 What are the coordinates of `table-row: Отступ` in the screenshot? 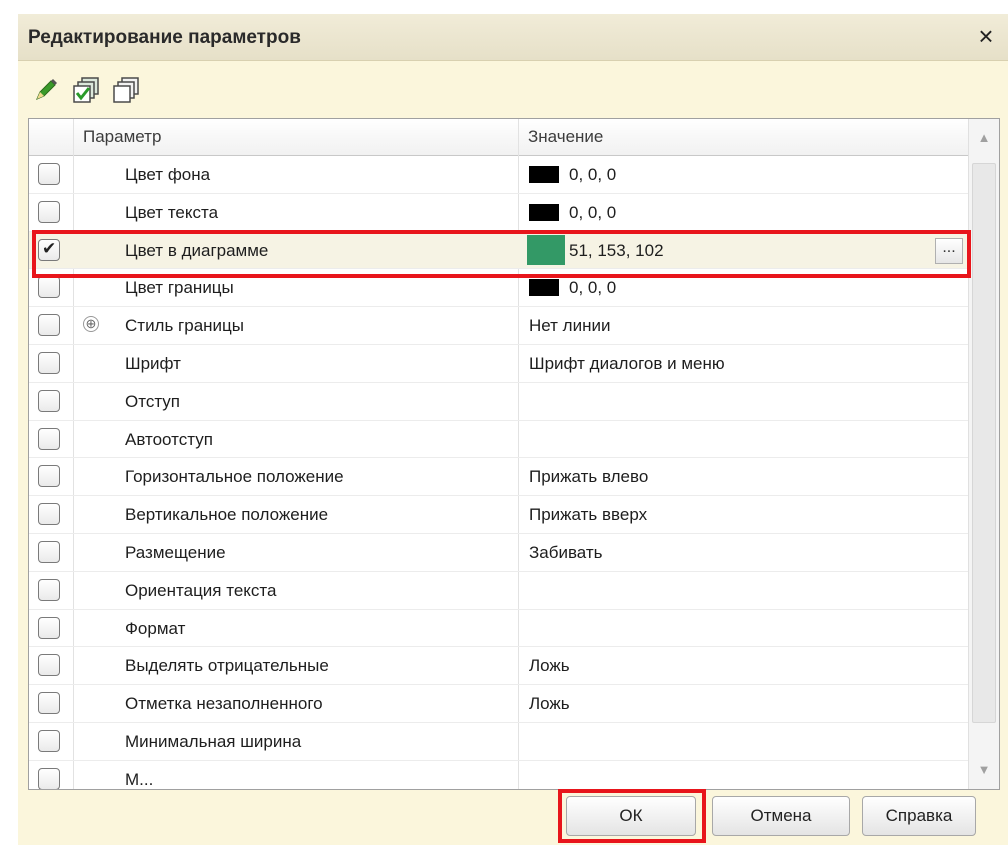 It's located at (498, 402).